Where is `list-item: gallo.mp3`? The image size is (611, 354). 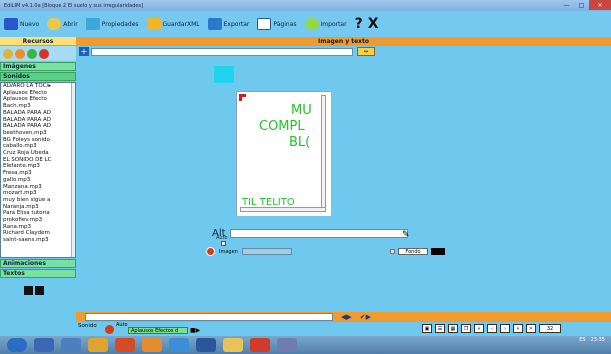
list-item: gallo.mp3 is located at coordinates (38, 180).